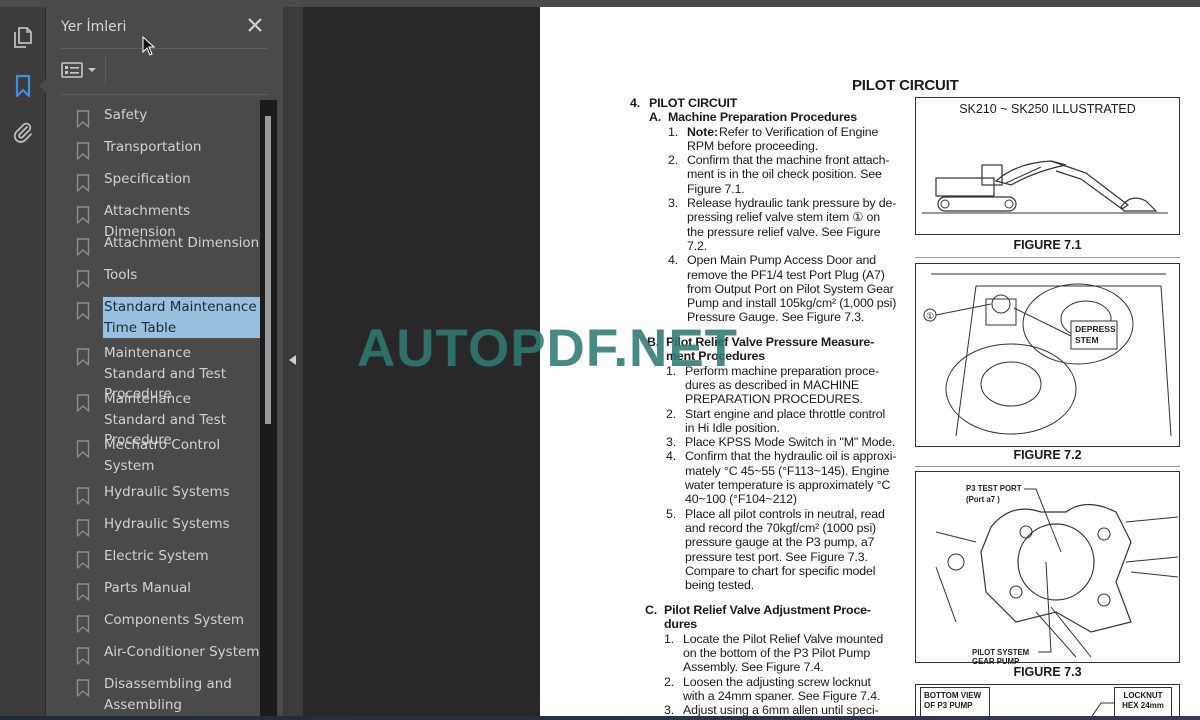  What do you see at coordinates (651, 610) in the screenshot?
I see `subsection-letter: C.` at bounding box center [651, 610].